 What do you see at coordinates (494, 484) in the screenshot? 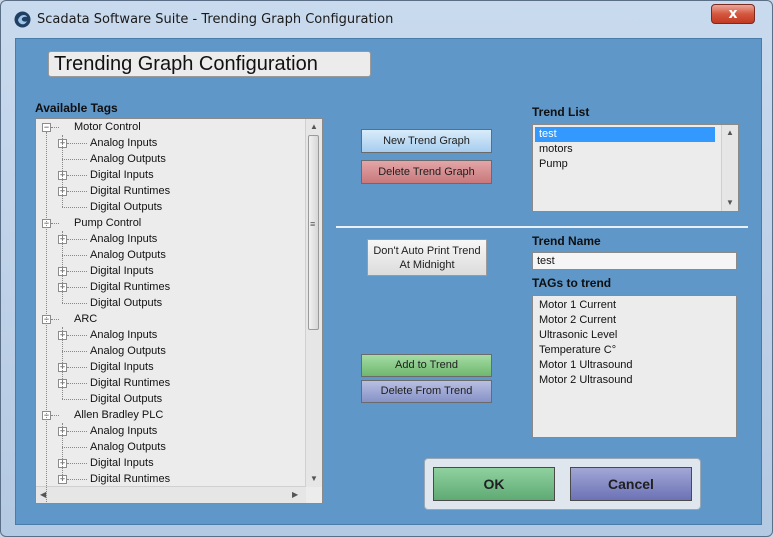
I see `ok-button: OK` at bounding box center [494, 484].